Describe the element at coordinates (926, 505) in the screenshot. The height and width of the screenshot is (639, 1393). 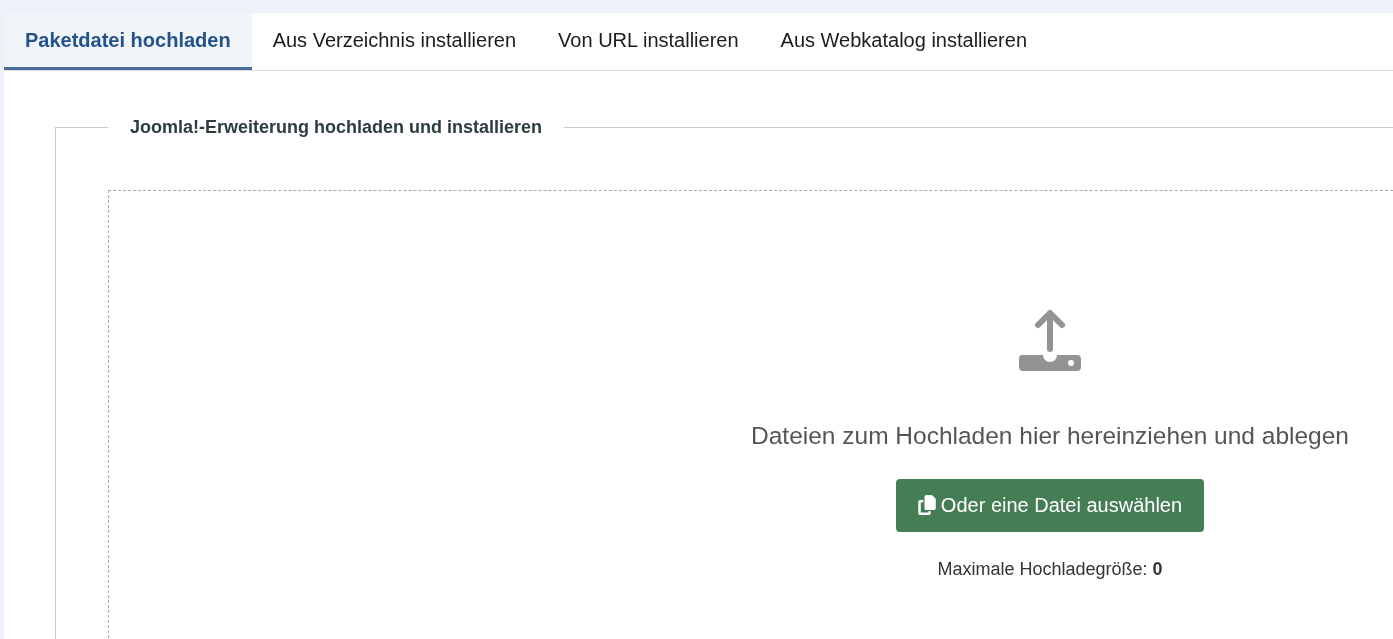
I see `copy-icon` at that location.